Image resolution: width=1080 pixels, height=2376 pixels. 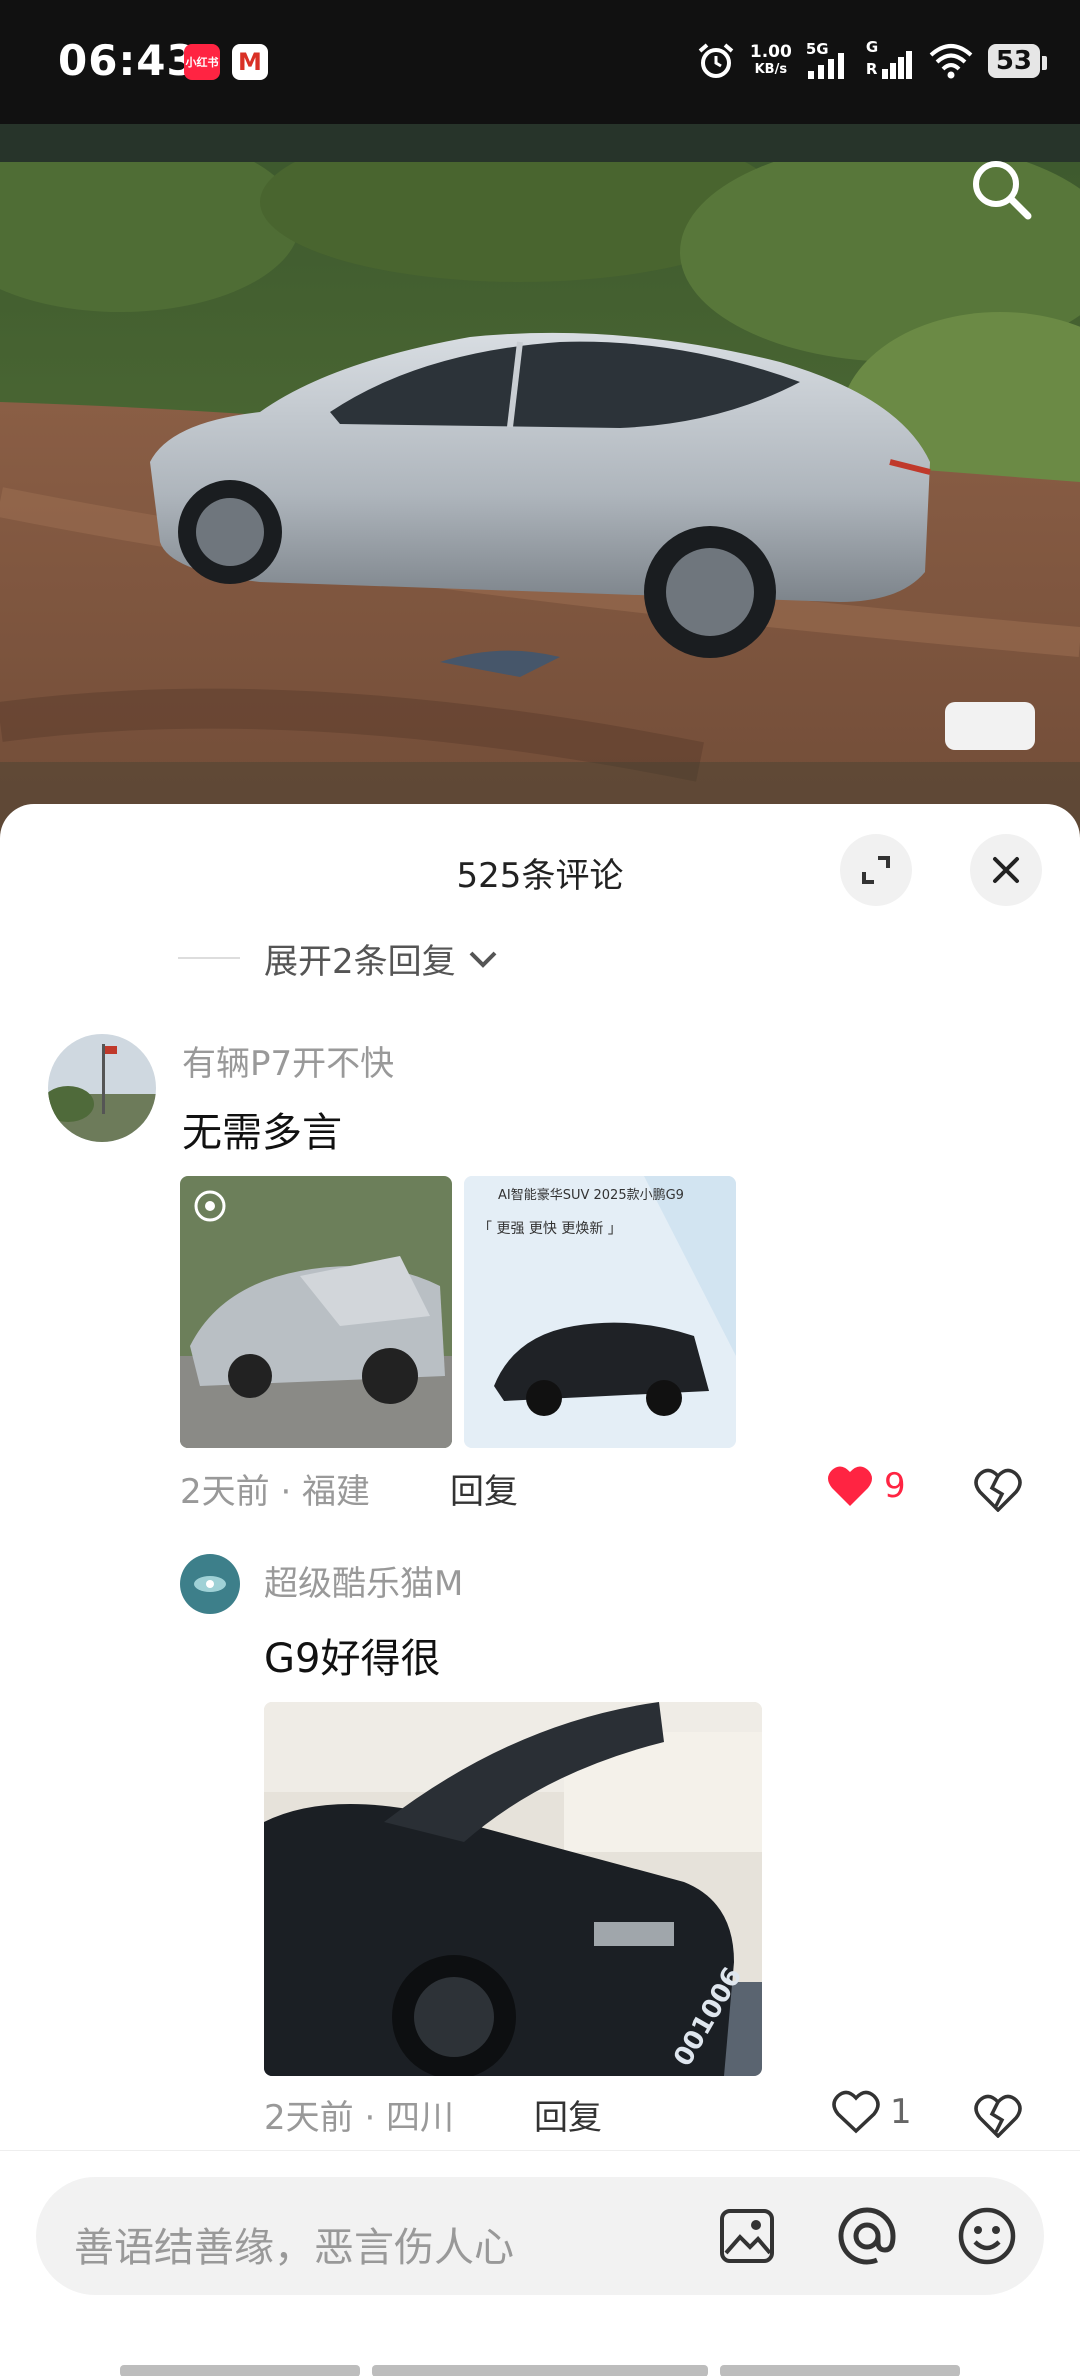 I want to click on like-count: 9, so click(x=895, y=1486).